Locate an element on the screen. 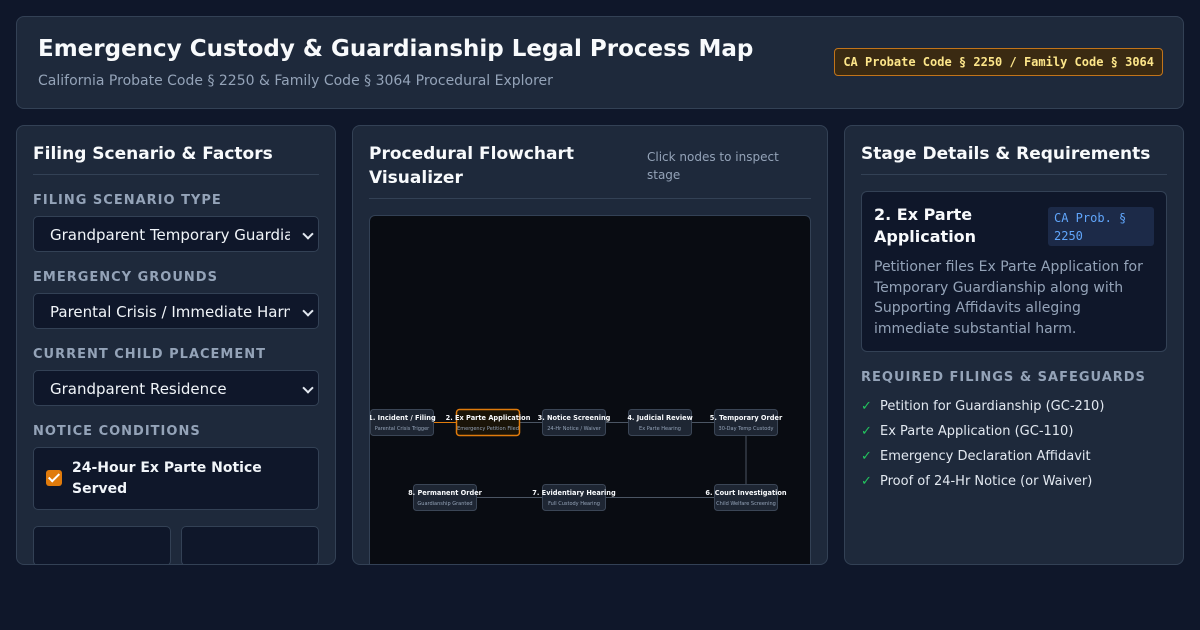  flow-node: 4. Judicial Review Ex Parte Hearing is located at coordinates (660, 422).